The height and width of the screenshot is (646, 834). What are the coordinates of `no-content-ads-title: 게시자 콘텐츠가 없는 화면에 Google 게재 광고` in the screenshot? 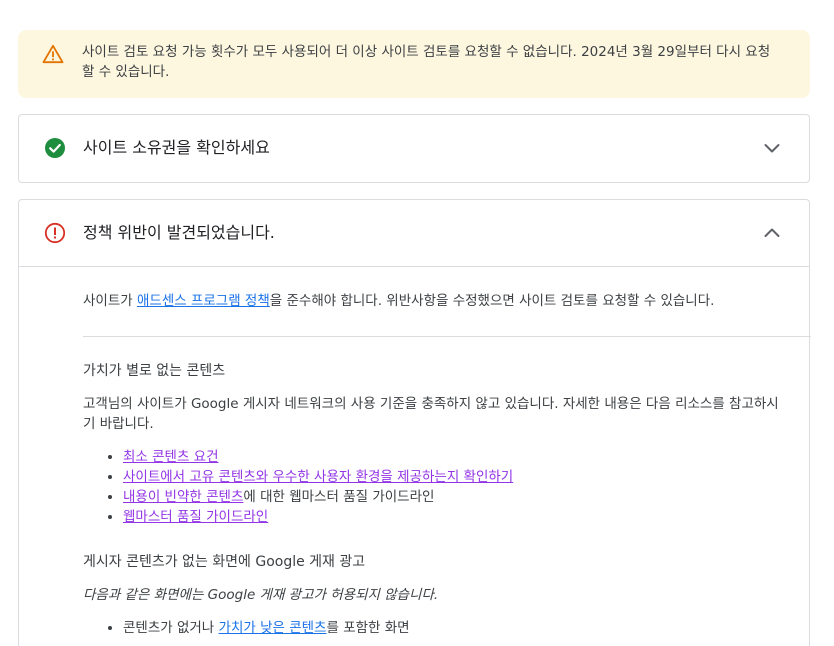 It's located at (224, 562).